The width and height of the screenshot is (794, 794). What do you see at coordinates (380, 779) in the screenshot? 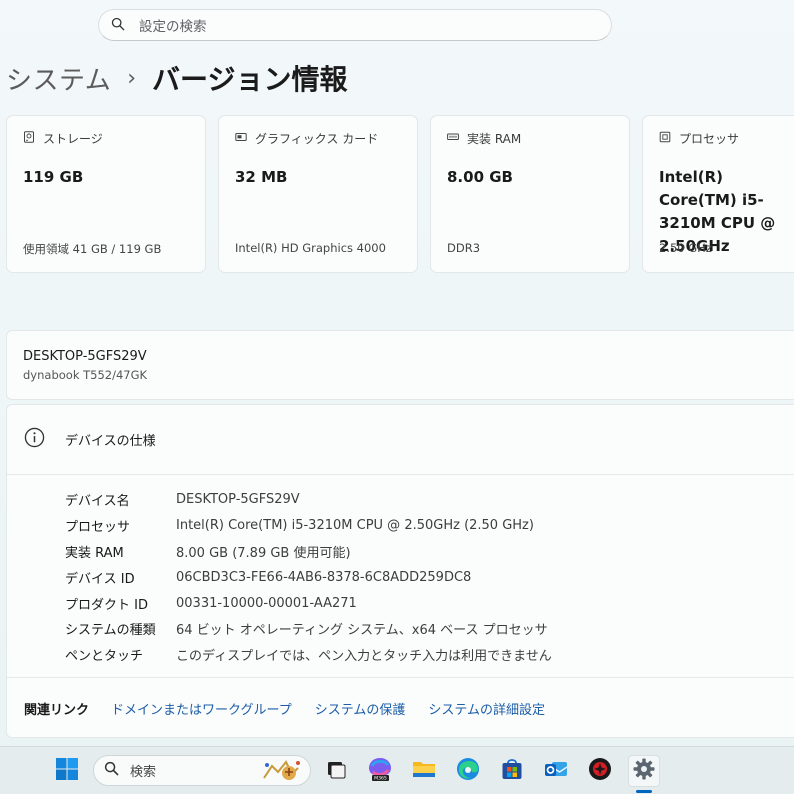
I see `m365-badge-label: M365` at bounding box center [380, 779].